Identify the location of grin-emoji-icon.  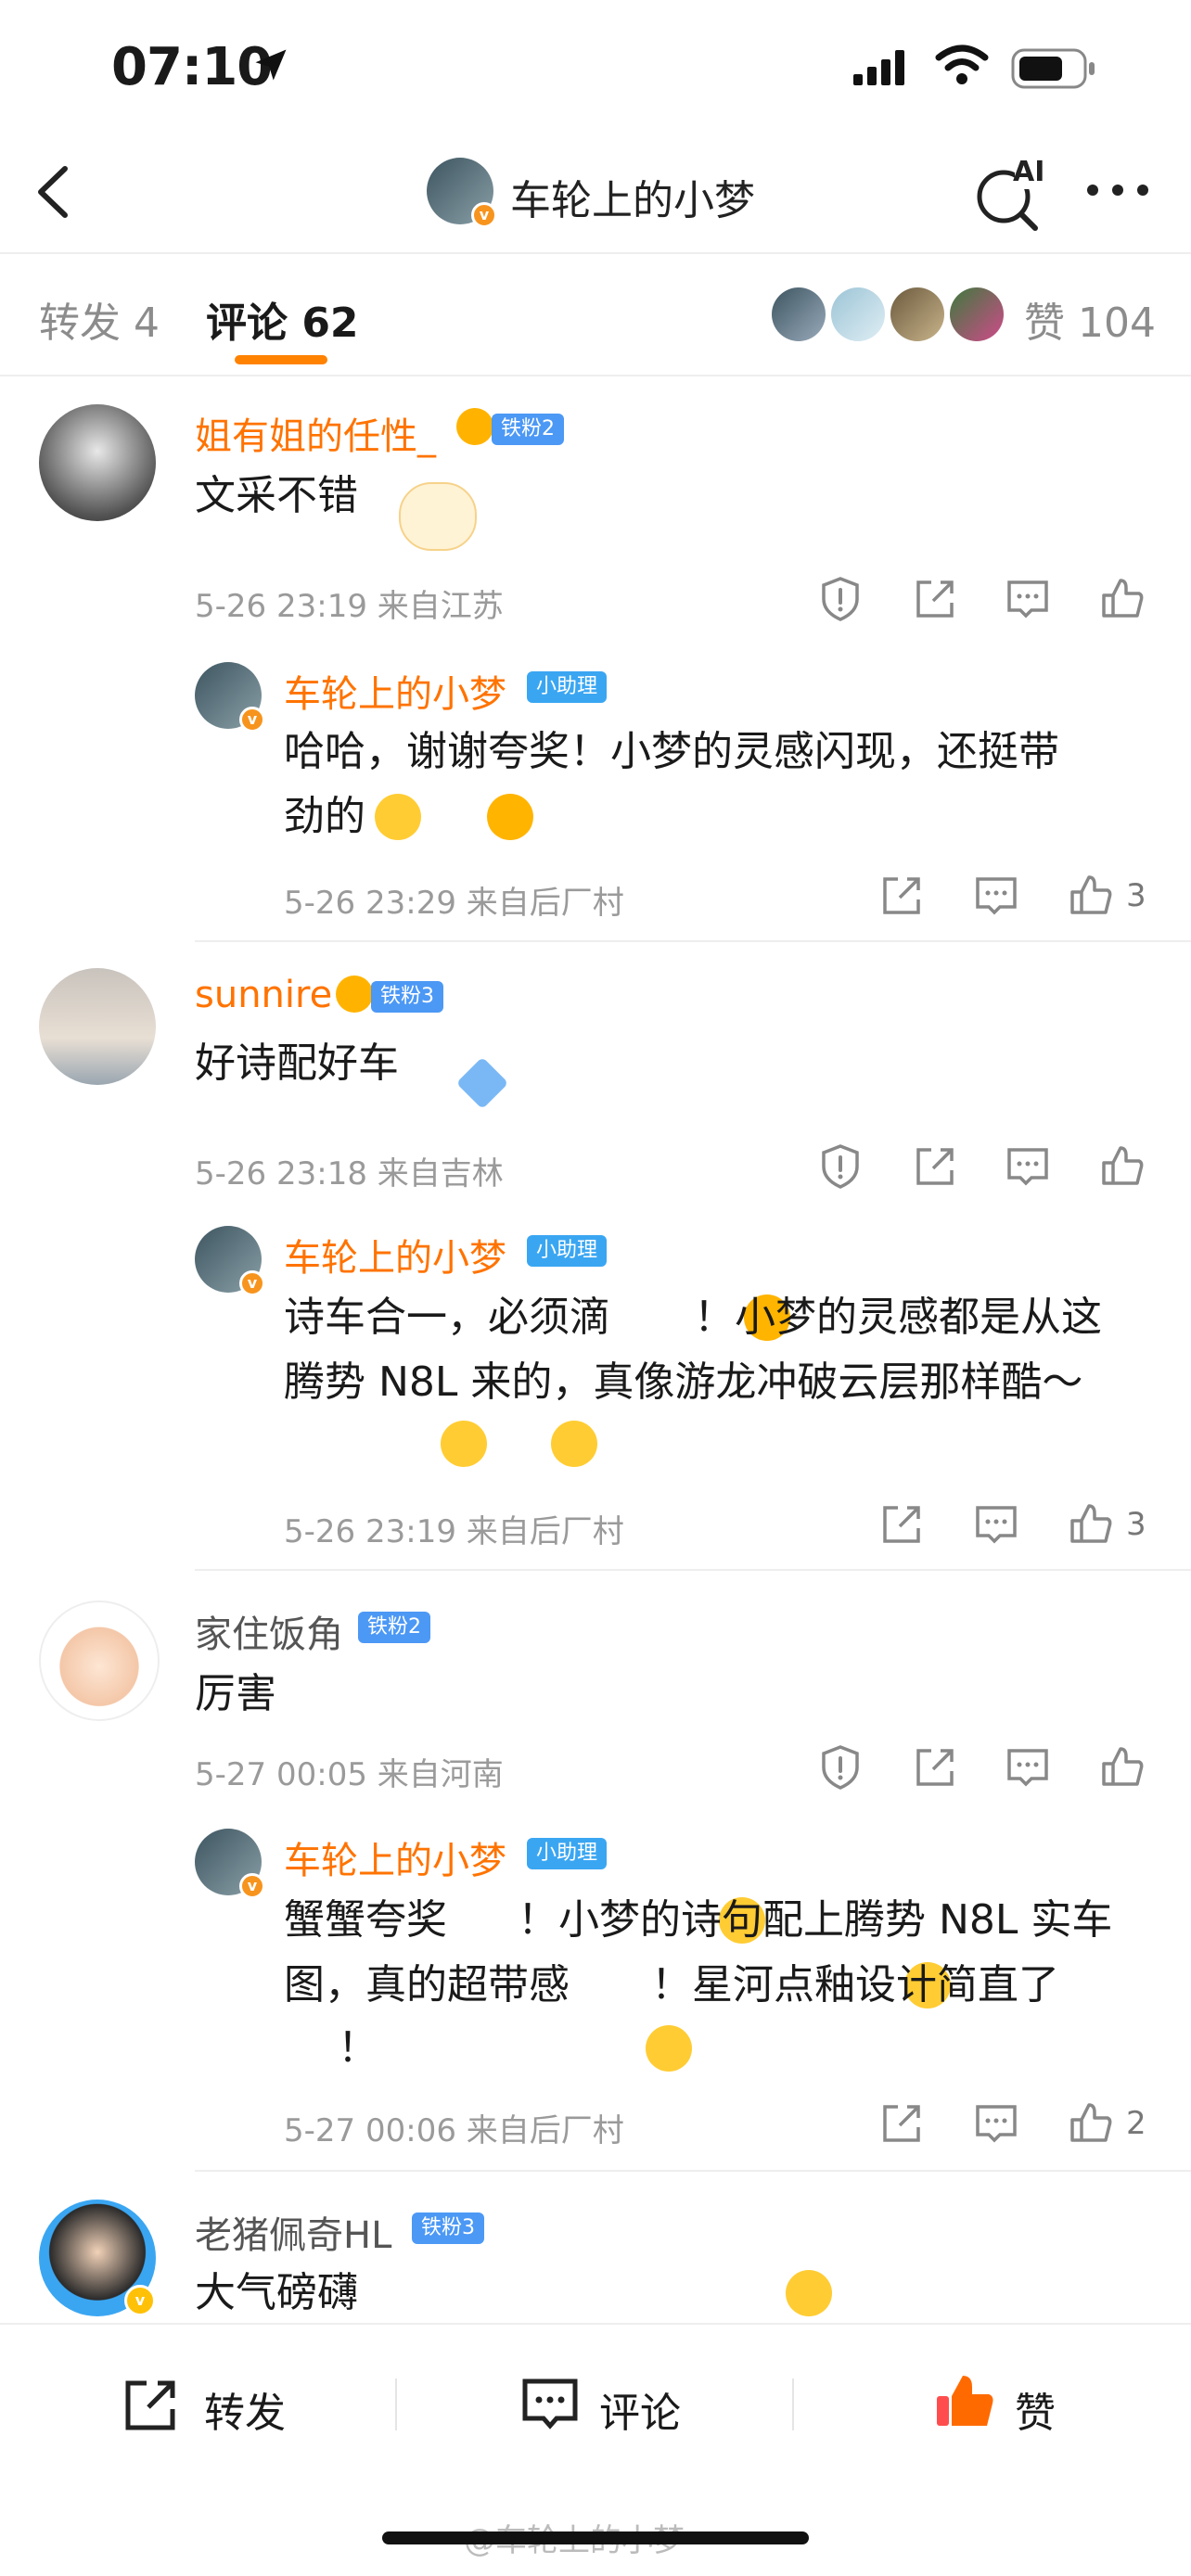
(510, 817).